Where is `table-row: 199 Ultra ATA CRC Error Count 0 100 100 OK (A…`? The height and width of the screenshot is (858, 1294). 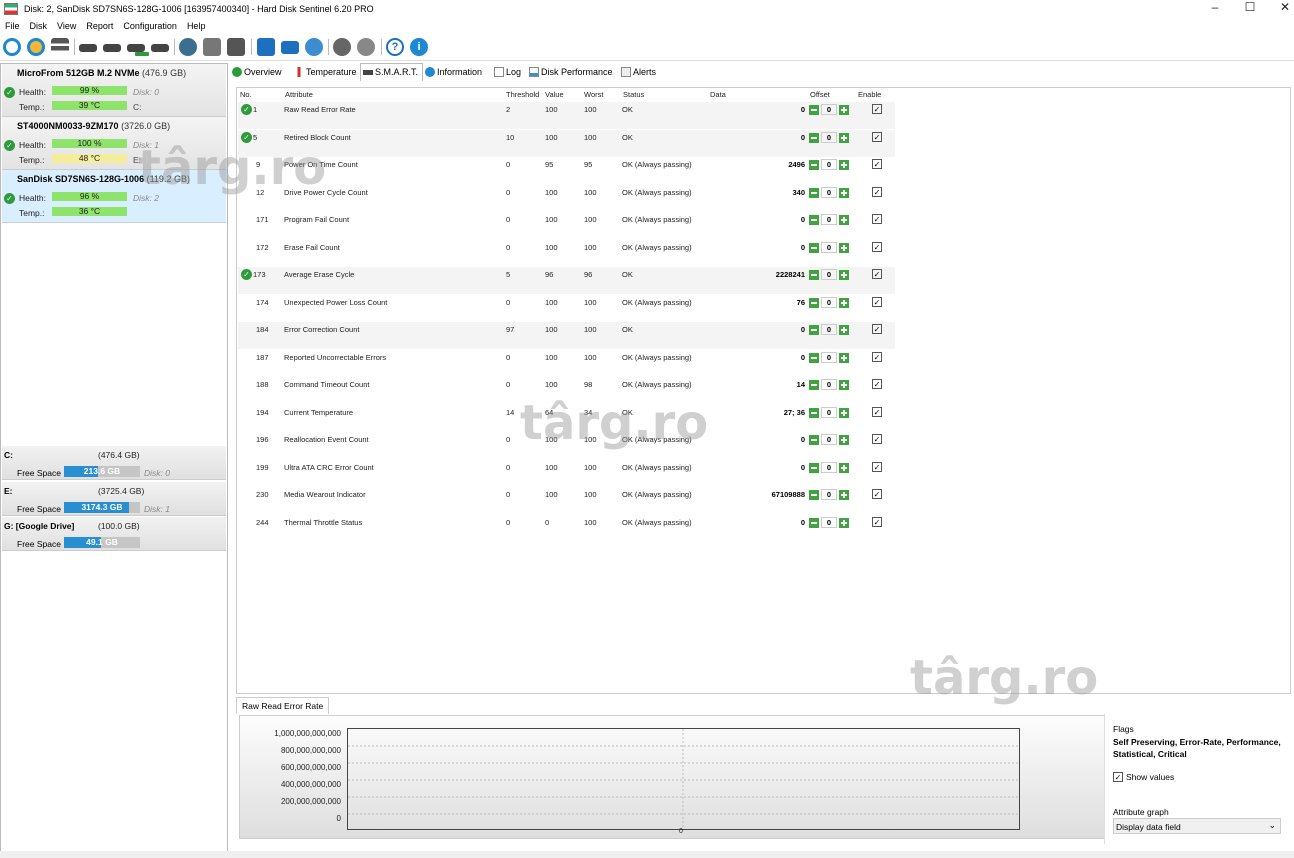 table-row: 199 Ultra ATA CRC Error Count 0 100 100 OK (A… is located at coordinates (566, 473).